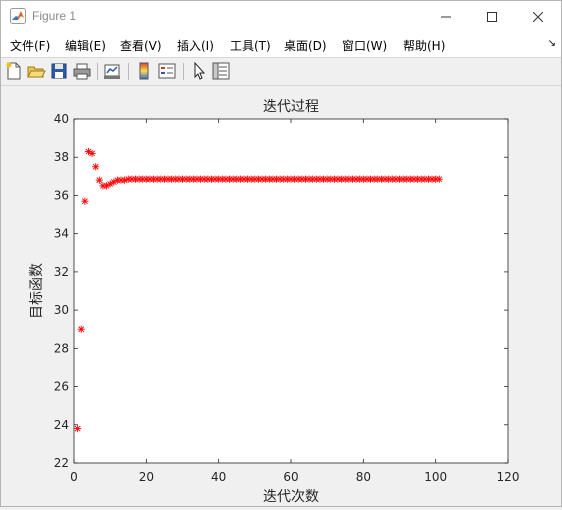 The image size is (562, 510). Describe the element at coordinates (508, 477) in the screenshot. I see `x-tick-label: 120` at that location.